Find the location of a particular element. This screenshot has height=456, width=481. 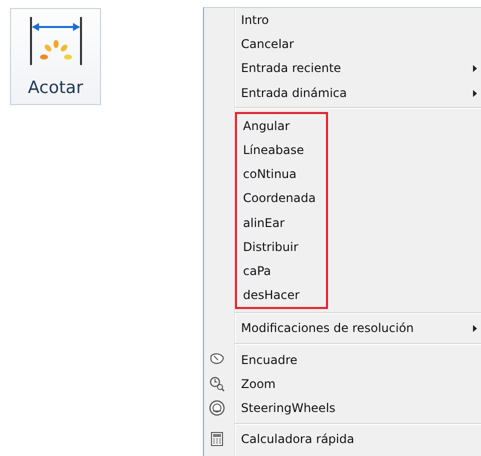

menu-item: Encuadre is located at coordinates (342, 359).